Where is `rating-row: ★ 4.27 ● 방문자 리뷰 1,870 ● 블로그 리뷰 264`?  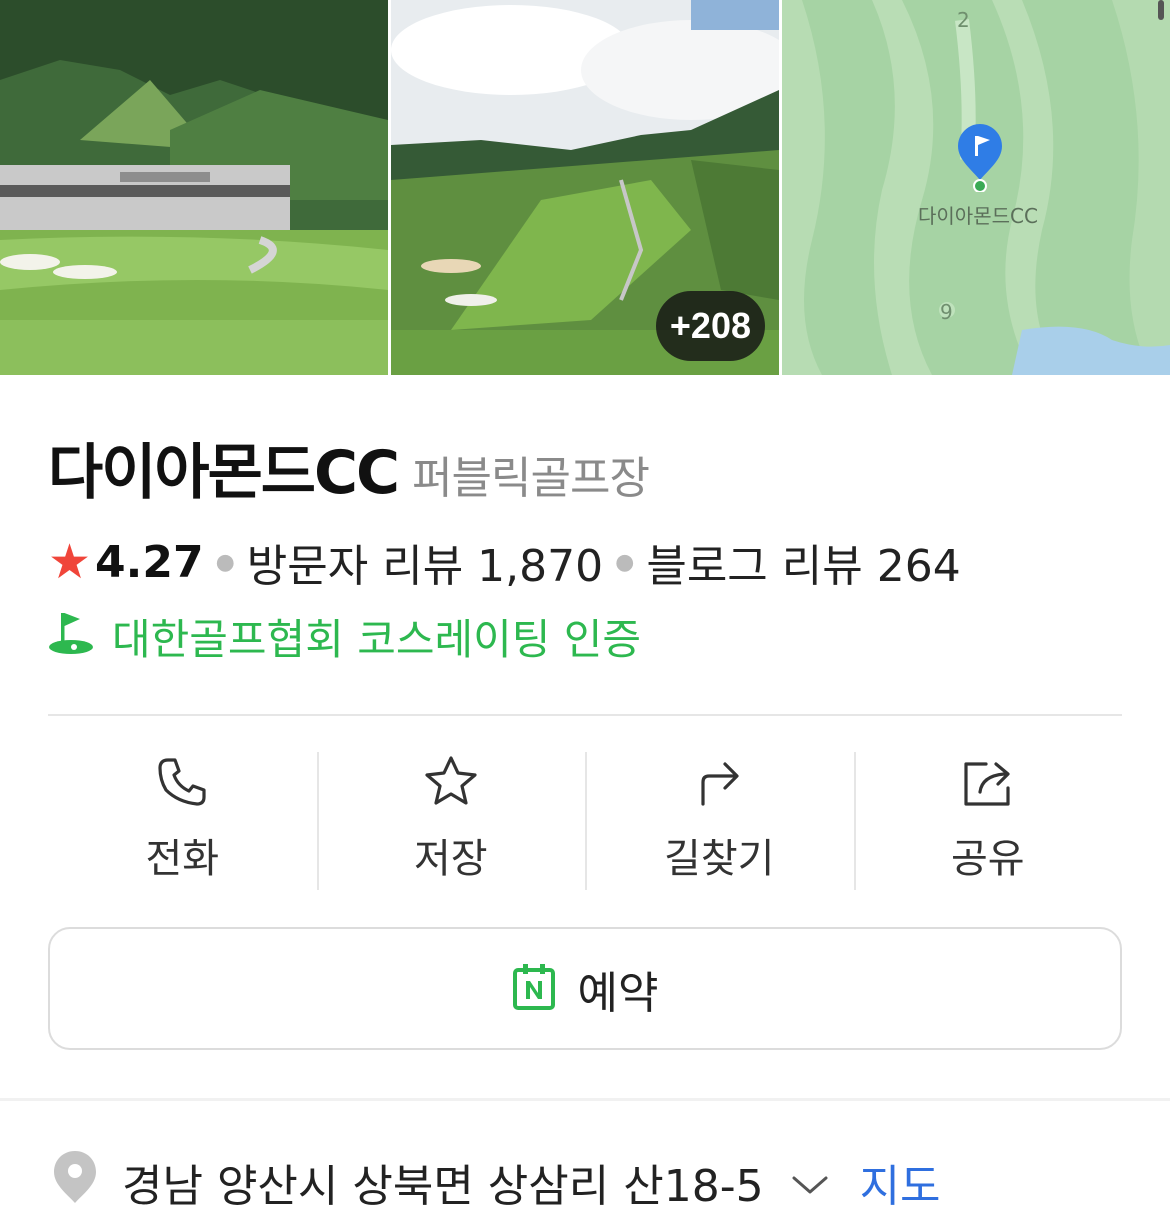
rating-row: ★ 4.27 ● 방문자 리뷰 1,870 ● 블로그 리뷰 264 is located at coordinates (504, 562).